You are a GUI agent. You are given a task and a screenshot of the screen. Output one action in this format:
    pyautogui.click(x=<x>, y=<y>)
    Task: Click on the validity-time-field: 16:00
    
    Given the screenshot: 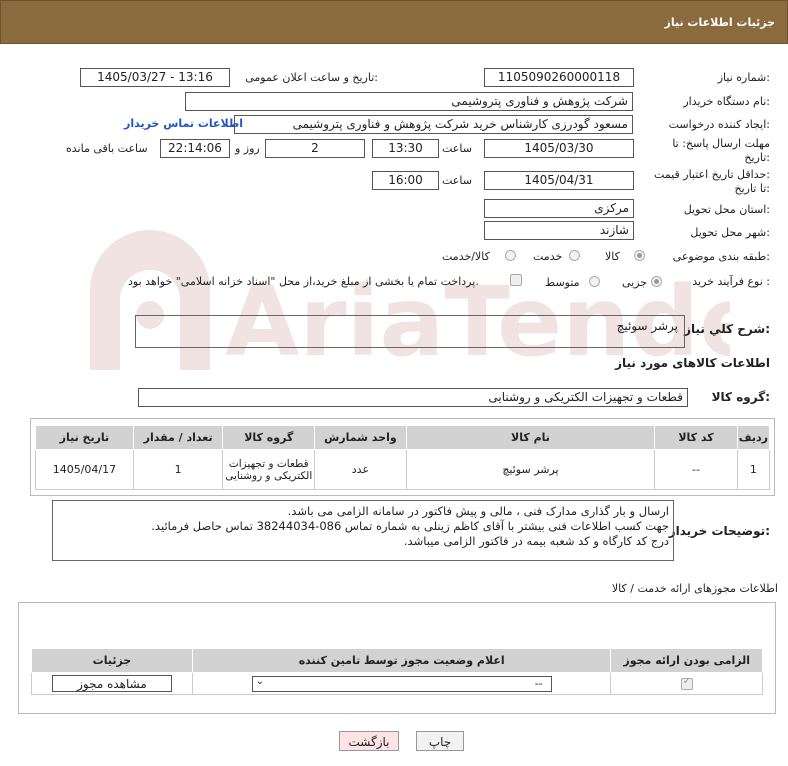 What is the action you would take?
    pyautogui.click(x=405, y=180)
    